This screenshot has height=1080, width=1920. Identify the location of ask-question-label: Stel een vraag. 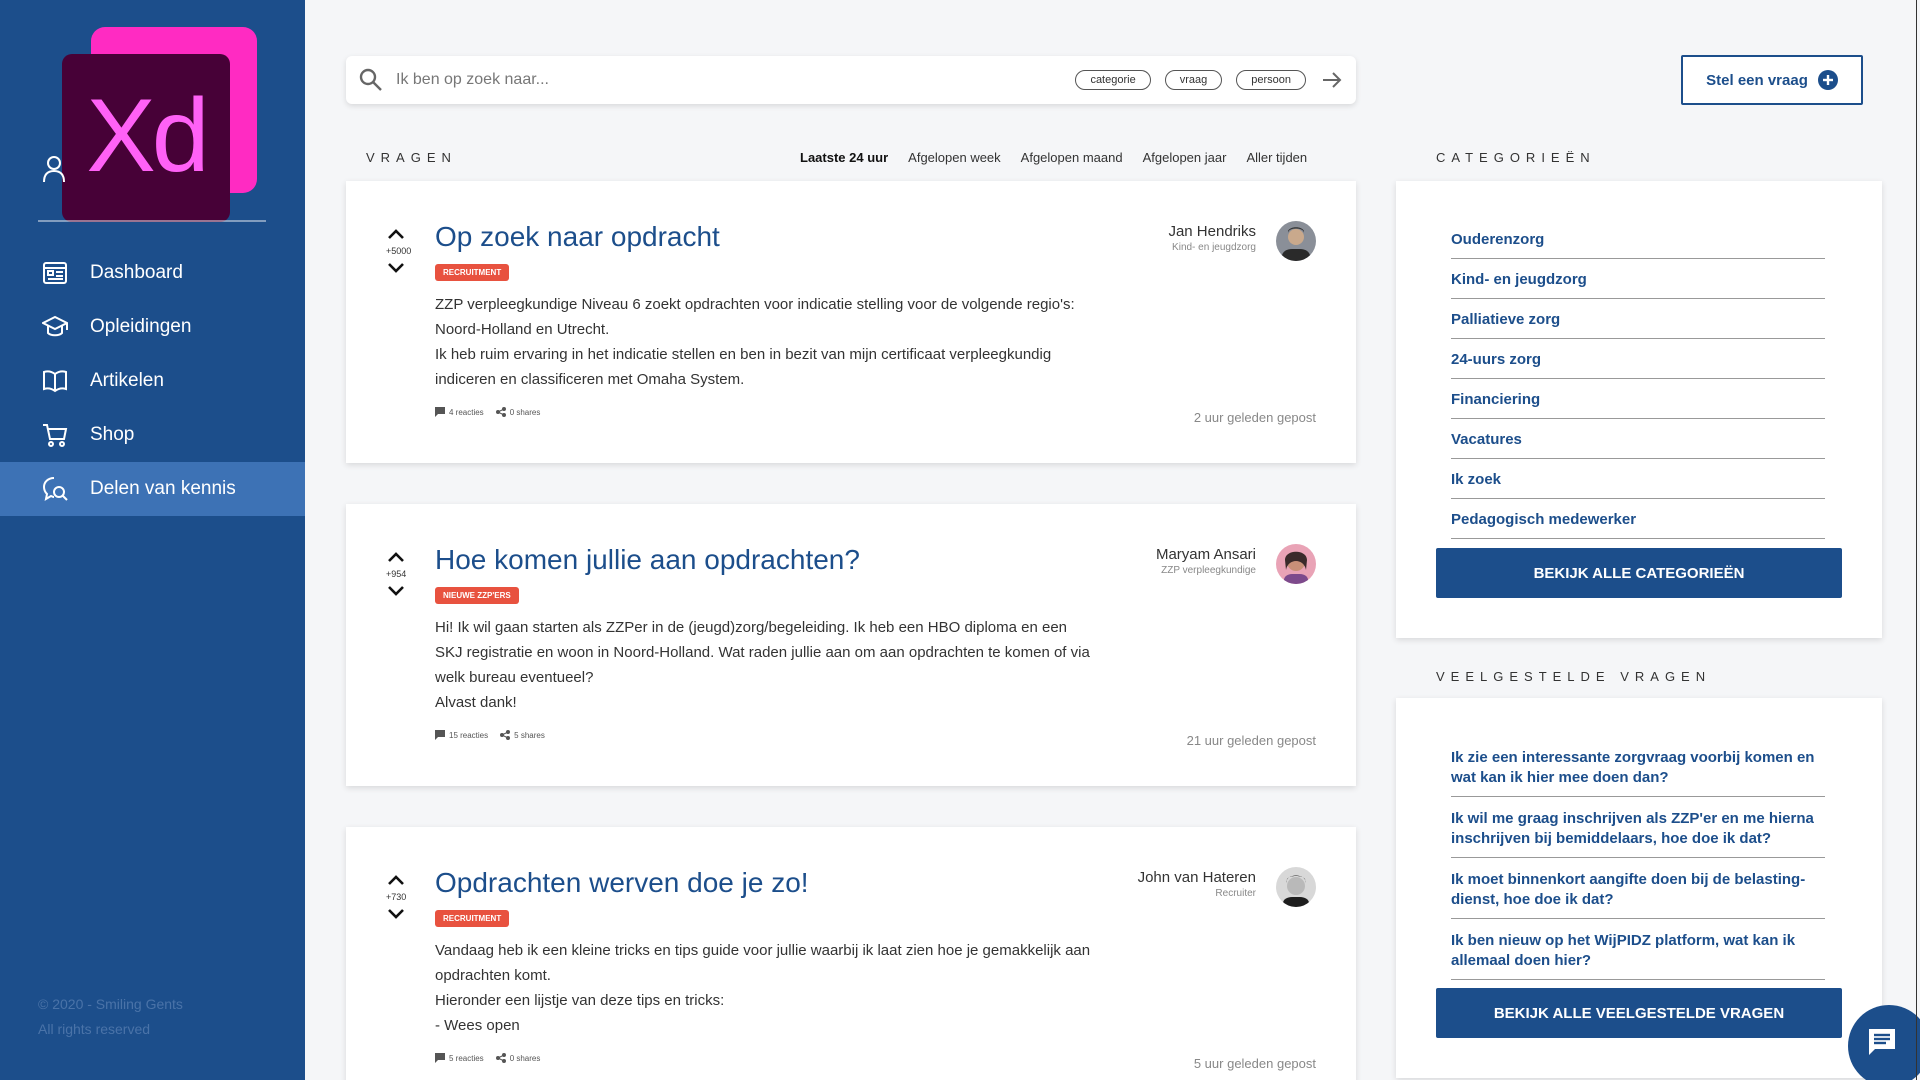
(1757, 80).